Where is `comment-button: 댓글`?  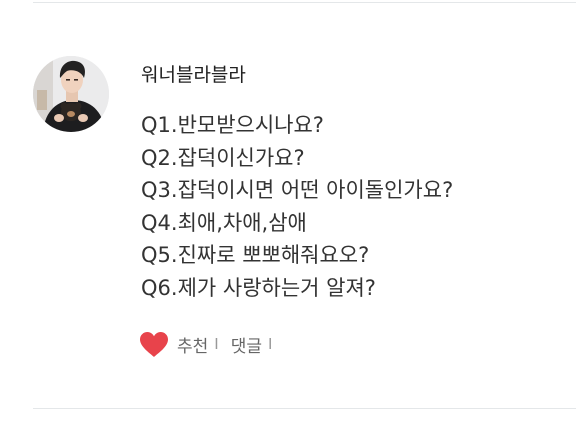 comment-button: 댓글 is located at coordinates (246, 344).